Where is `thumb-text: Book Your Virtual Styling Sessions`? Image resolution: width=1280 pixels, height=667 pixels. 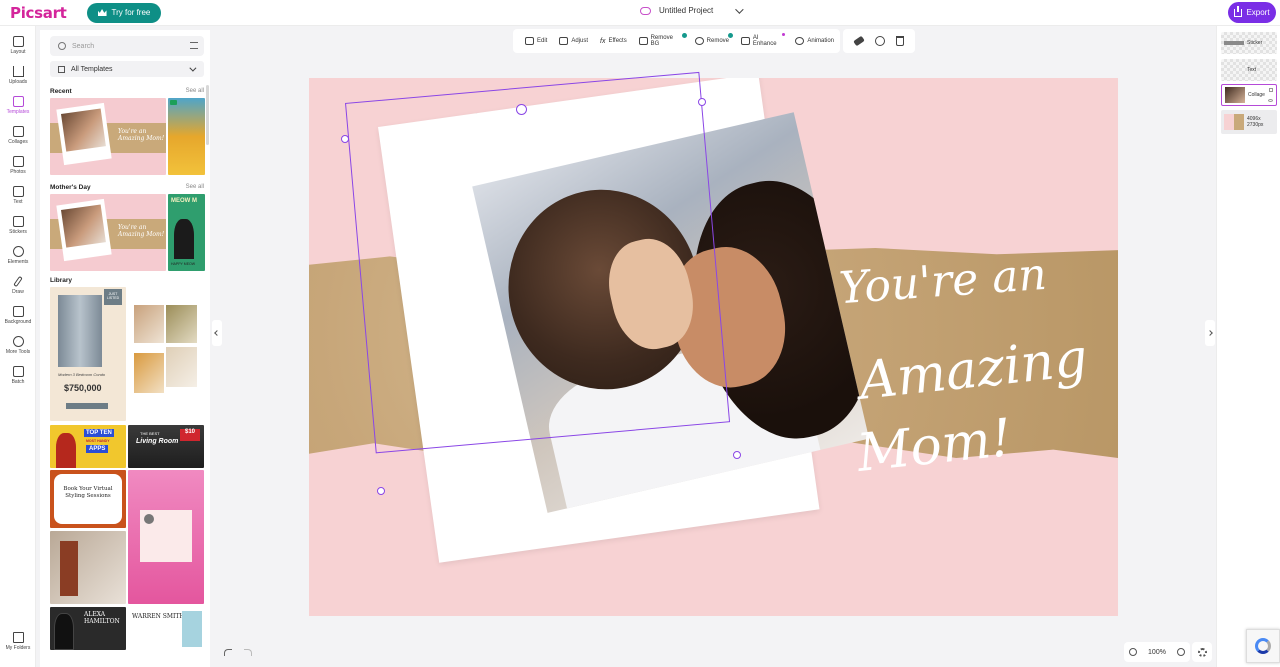
thumb-text: Book Your Virtual Styling Sessions is located at coordinates (88, 499).